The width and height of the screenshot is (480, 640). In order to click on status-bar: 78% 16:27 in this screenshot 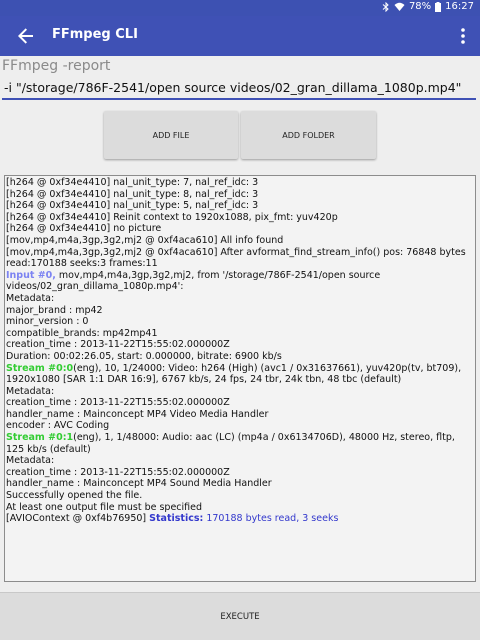, I will do `click(240, 8)`.